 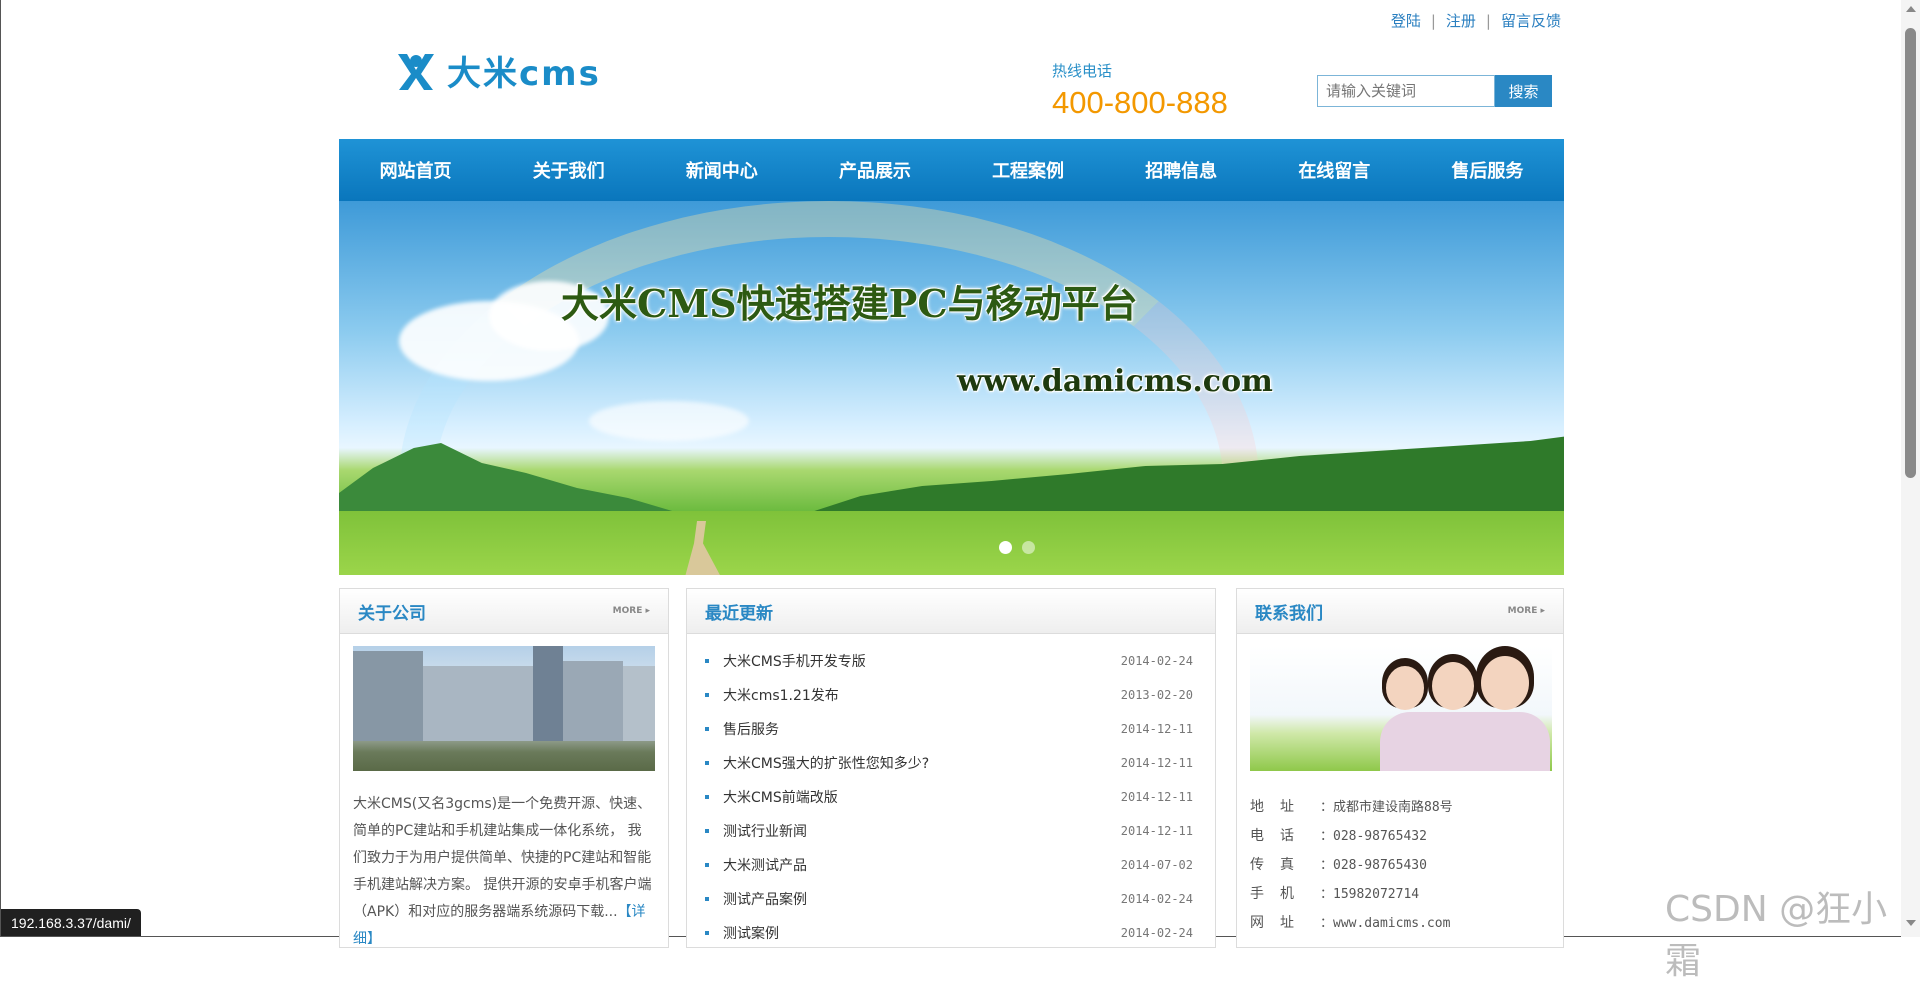 I want to click on contact-value: ：www.damicms.com, so click(x=1385, y=921).